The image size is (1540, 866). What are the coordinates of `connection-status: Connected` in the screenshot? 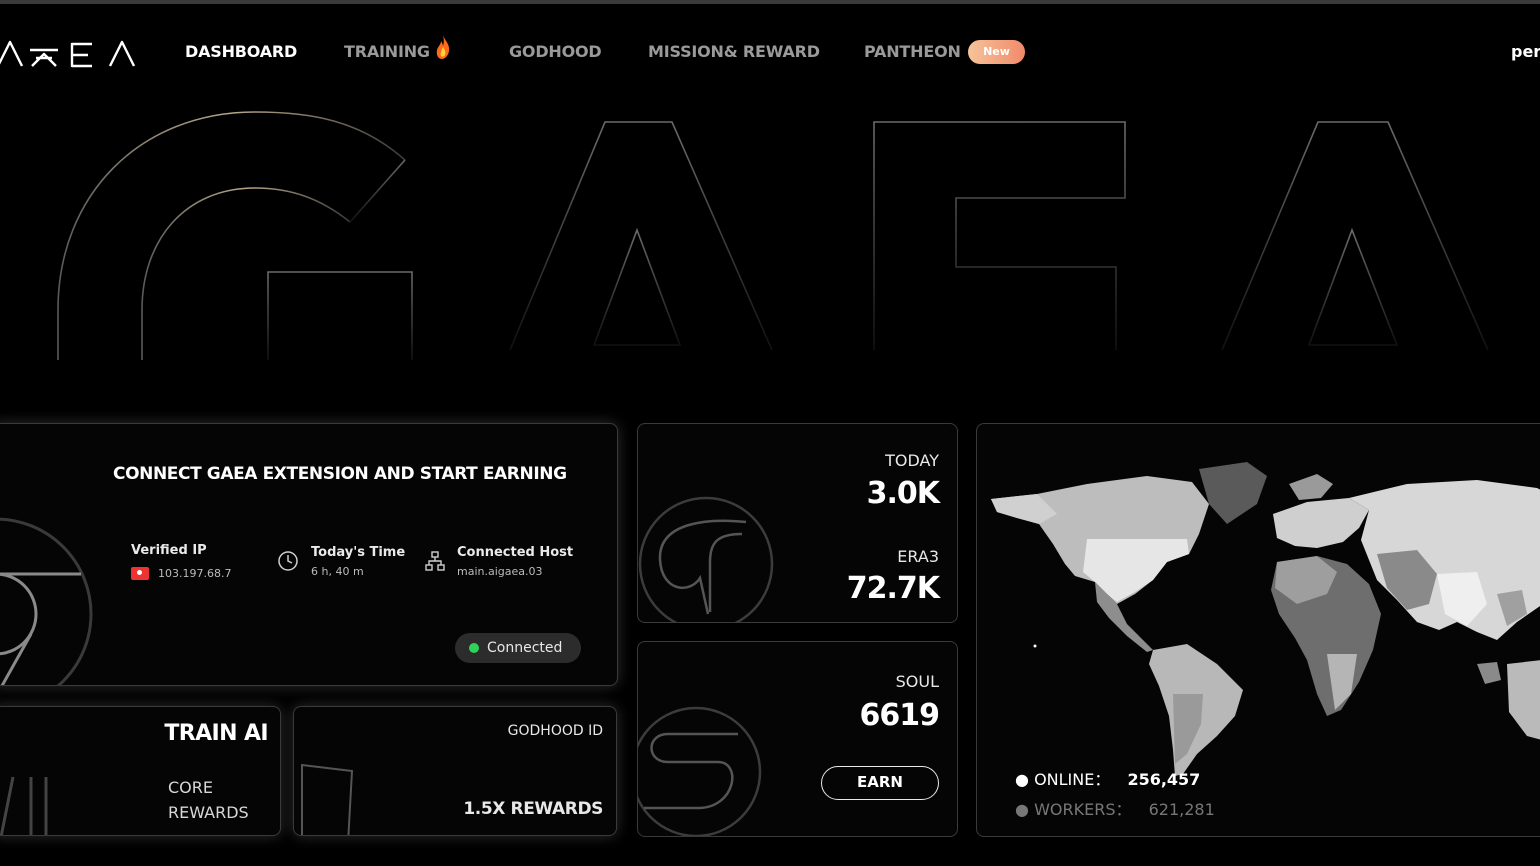 It's located at (518, 648).